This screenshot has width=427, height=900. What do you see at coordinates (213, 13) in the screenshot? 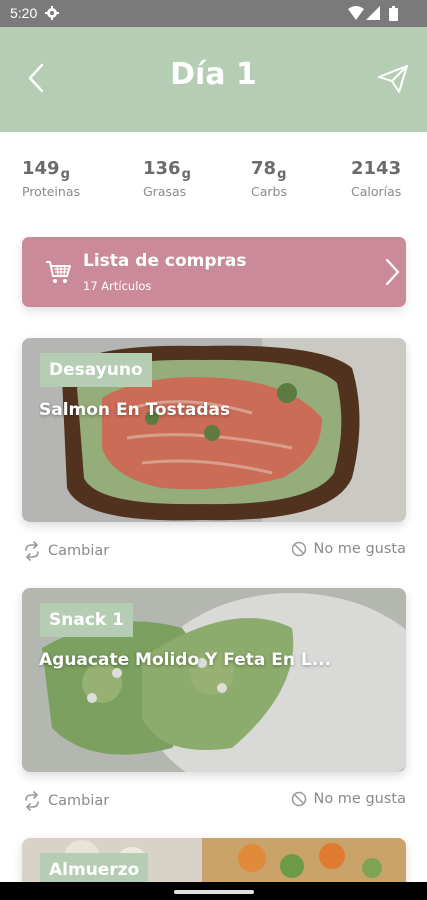
I see `status-bar: 5:20` at bounding box center [213, 13].